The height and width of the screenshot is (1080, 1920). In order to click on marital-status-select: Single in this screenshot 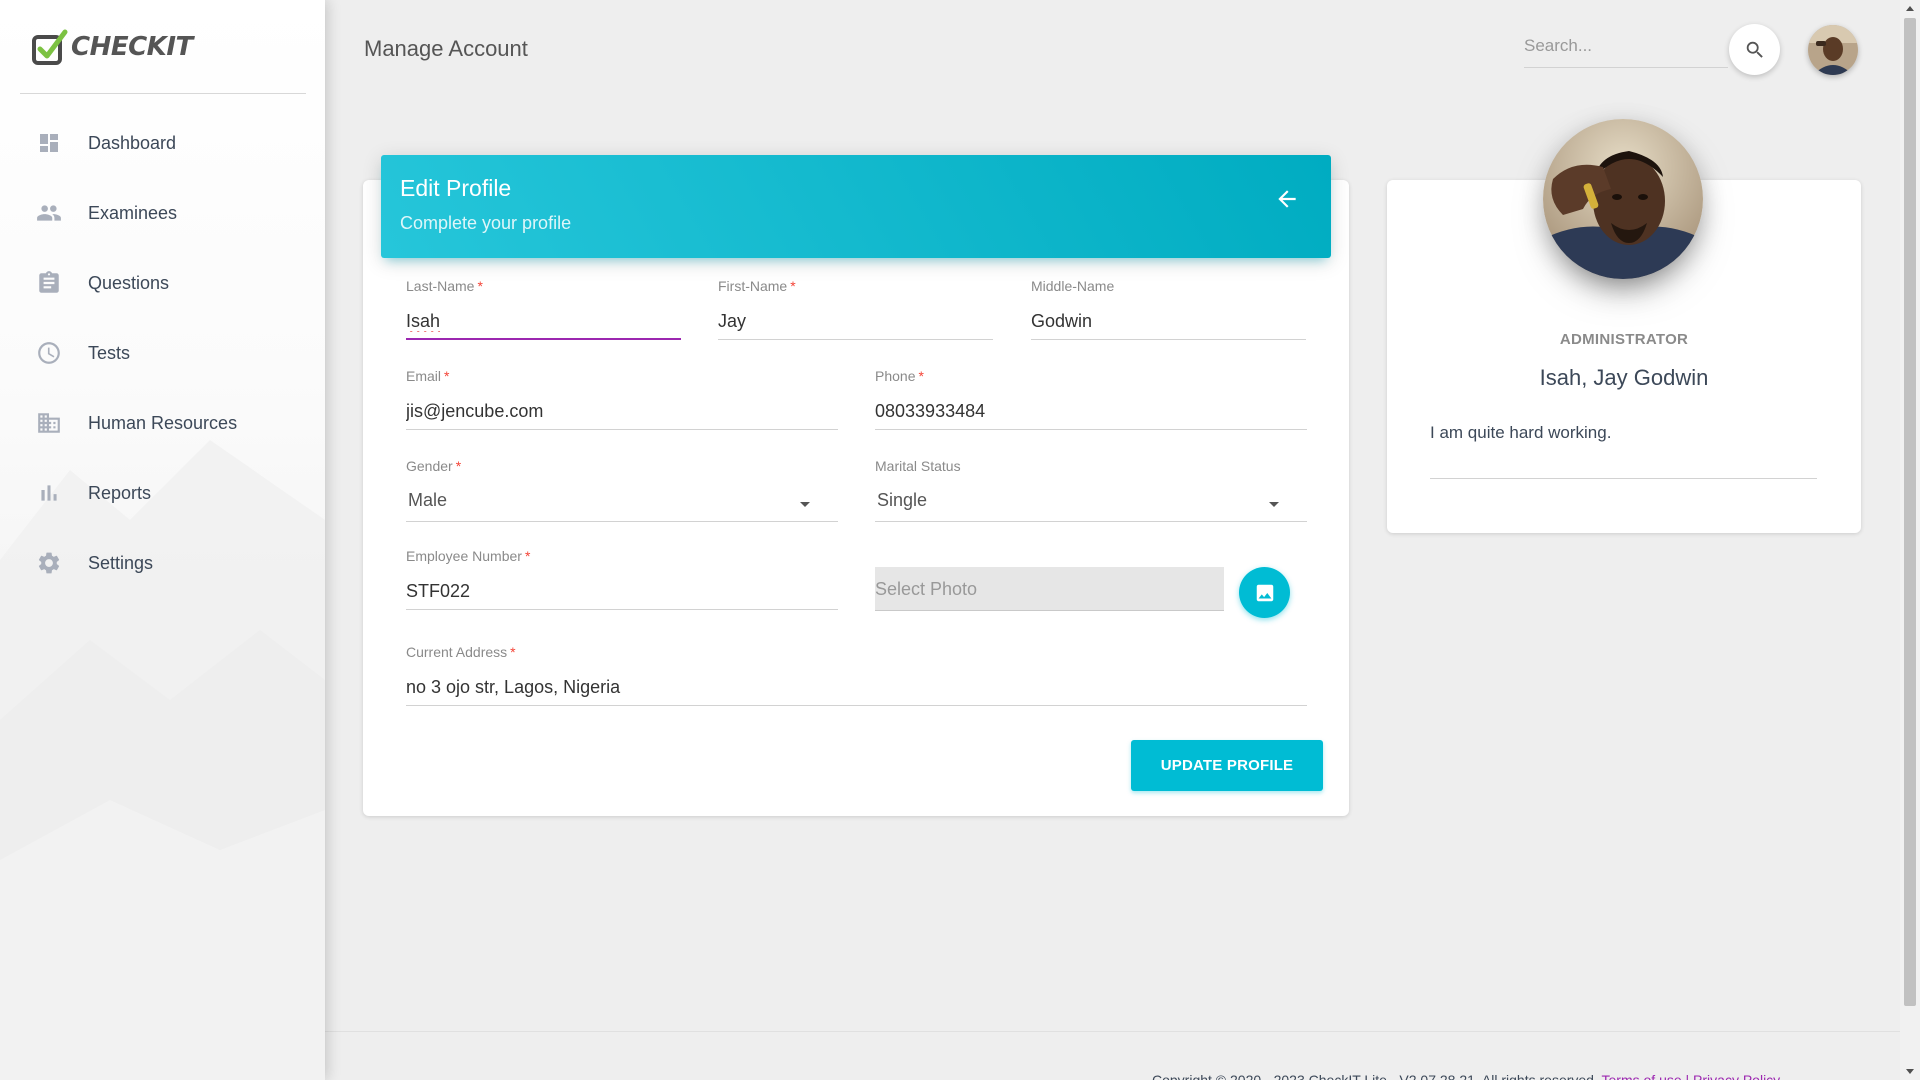, I will do `click(1091, 500)`.